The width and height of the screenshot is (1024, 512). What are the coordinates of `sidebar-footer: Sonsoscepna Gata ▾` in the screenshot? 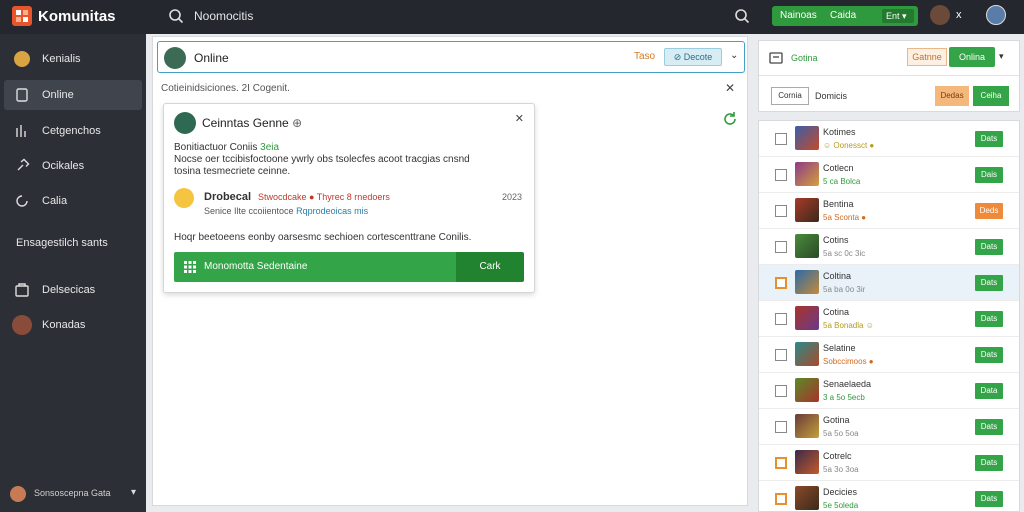 It's located at (73, 494).